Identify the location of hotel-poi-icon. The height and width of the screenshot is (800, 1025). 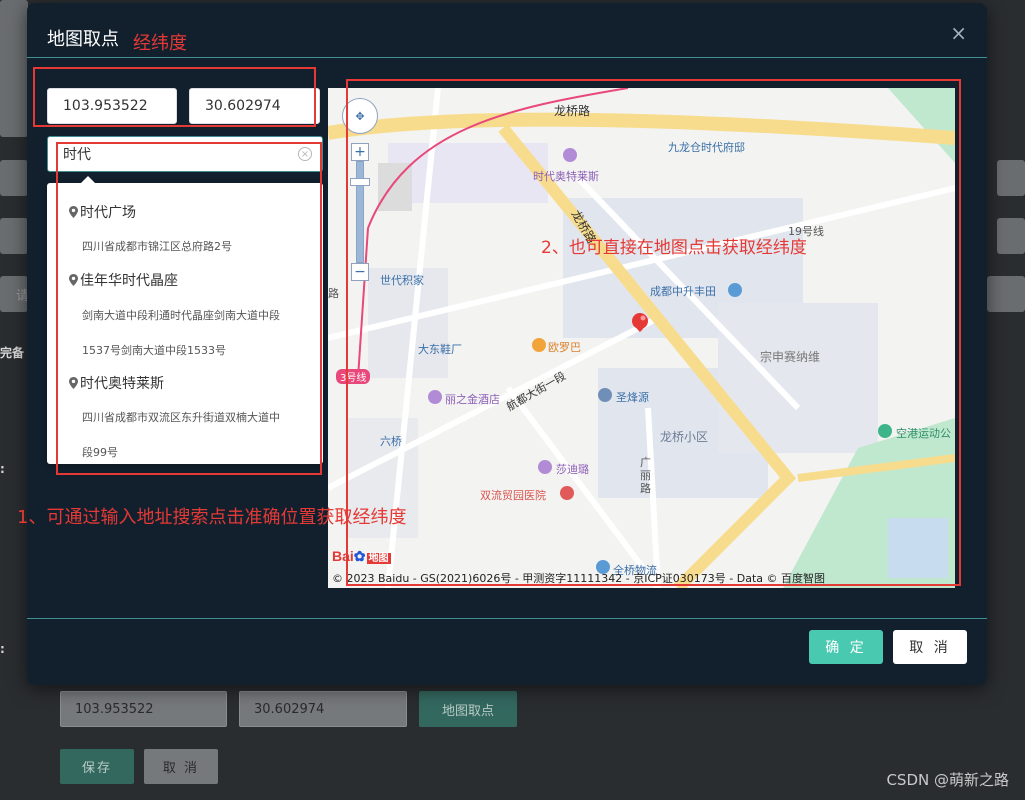
(435, 397).